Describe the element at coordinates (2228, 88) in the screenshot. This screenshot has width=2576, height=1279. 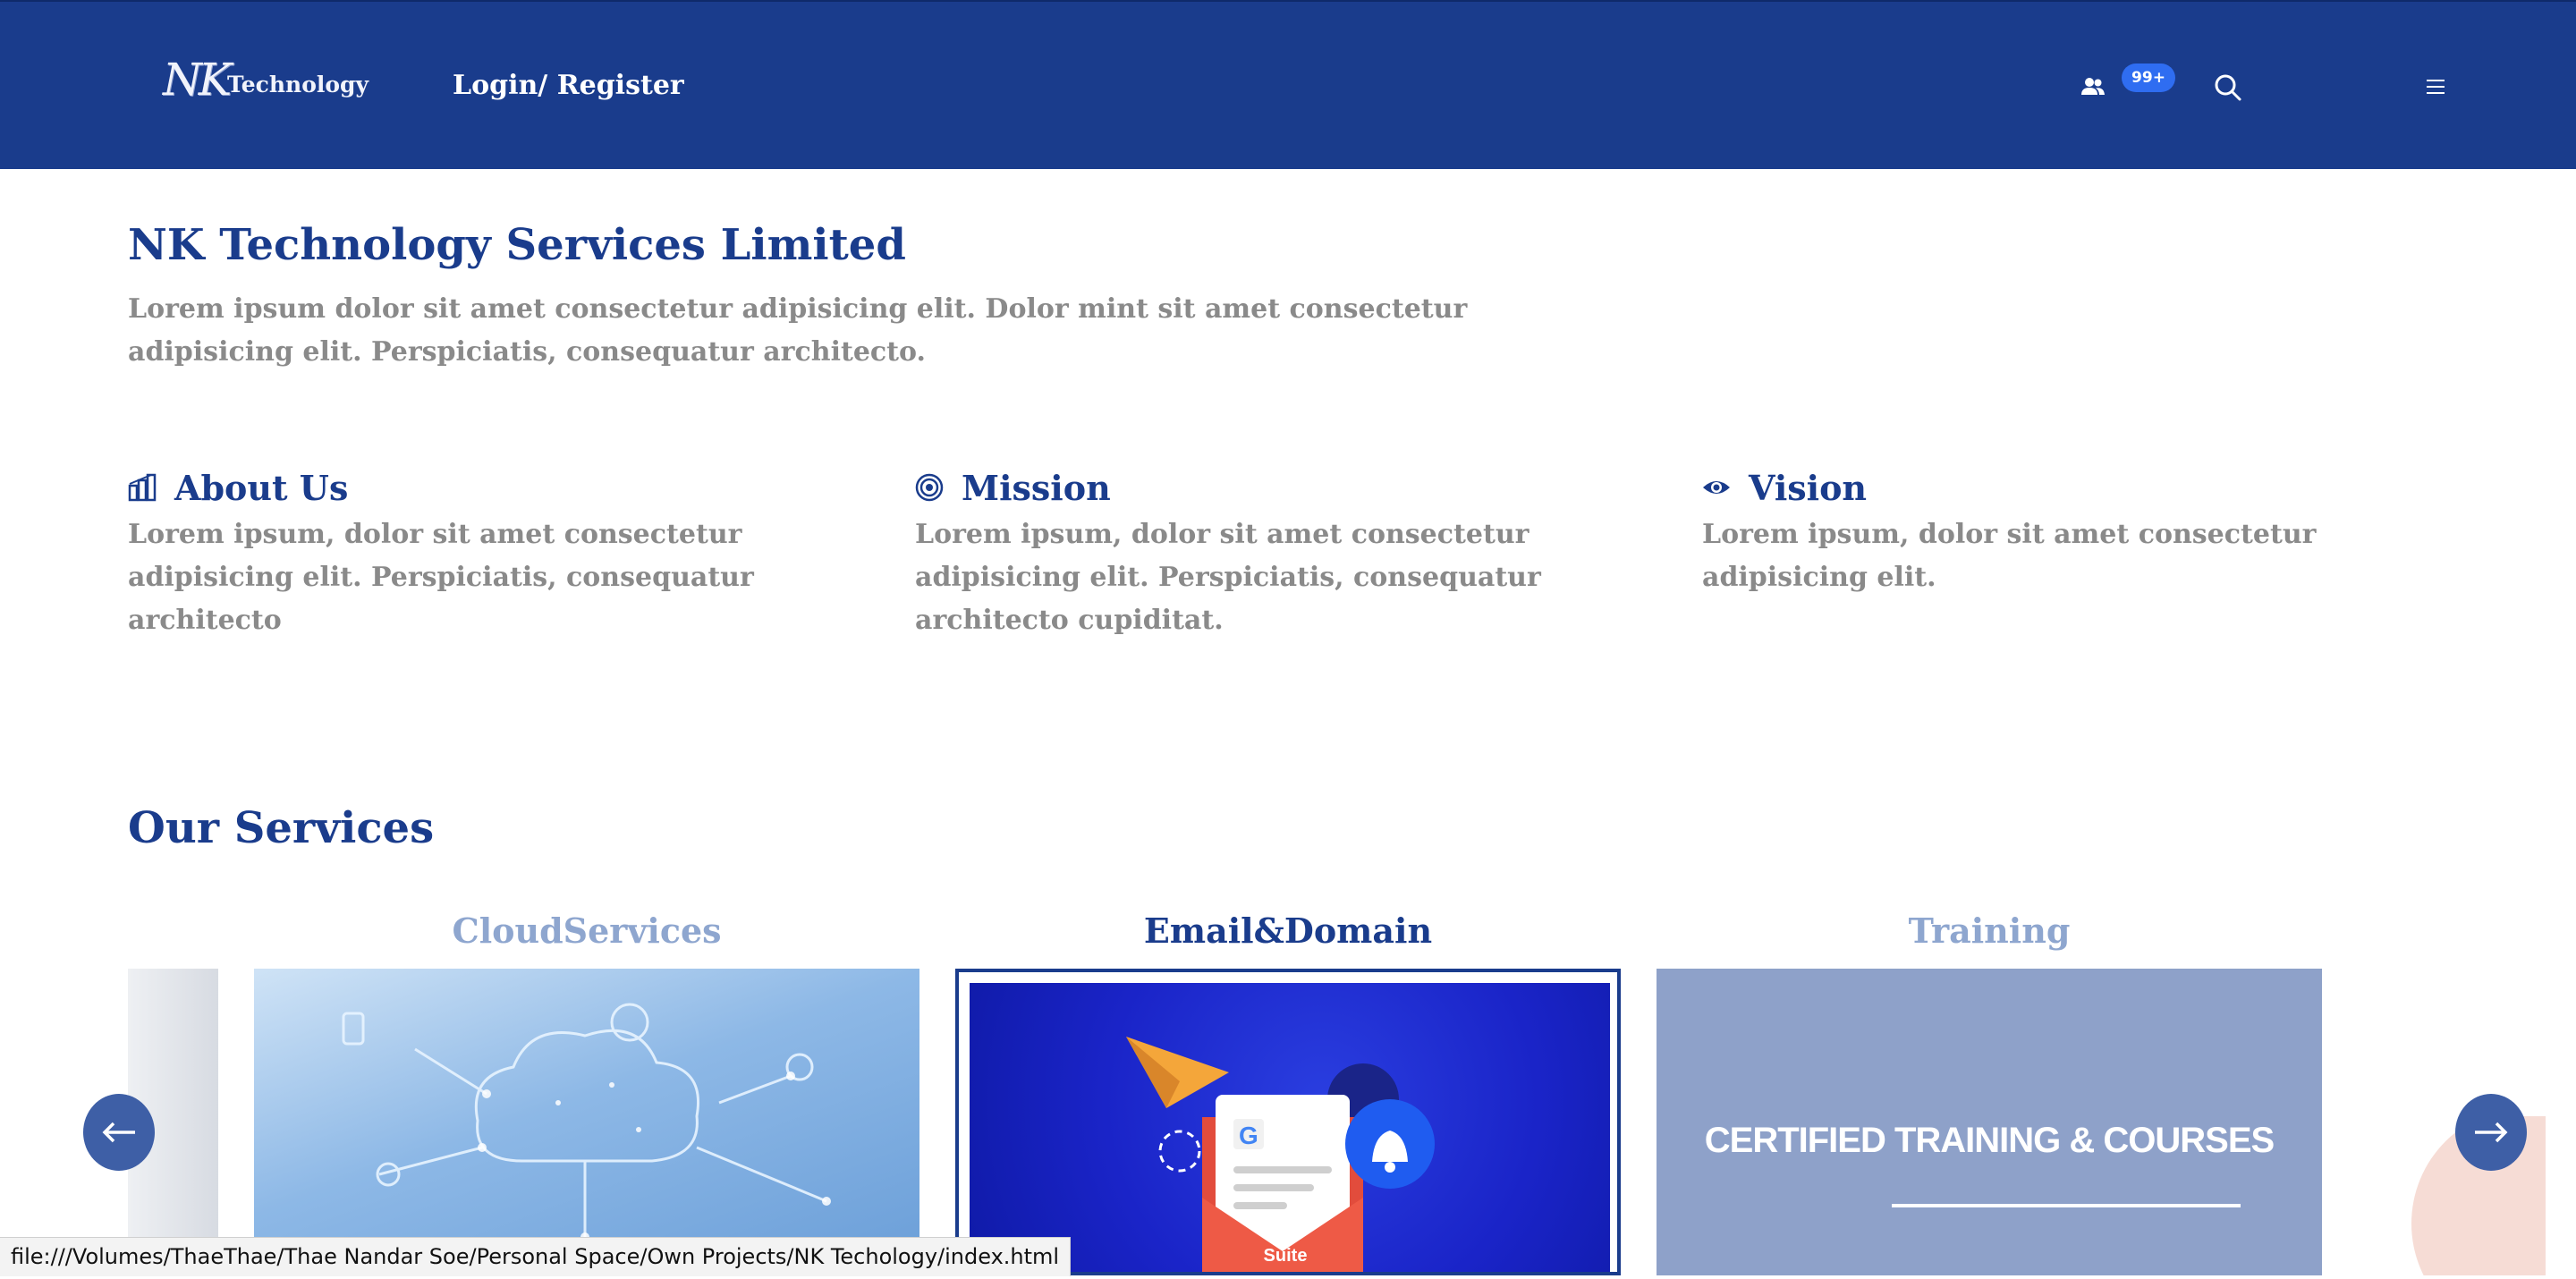
I see `search-icon` at that location.